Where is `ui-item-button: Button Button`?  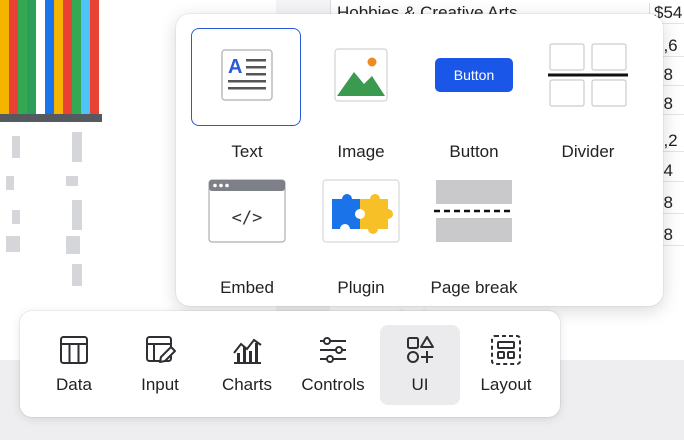 ui-item-button: Button Button is located at coordinates (474, 94).